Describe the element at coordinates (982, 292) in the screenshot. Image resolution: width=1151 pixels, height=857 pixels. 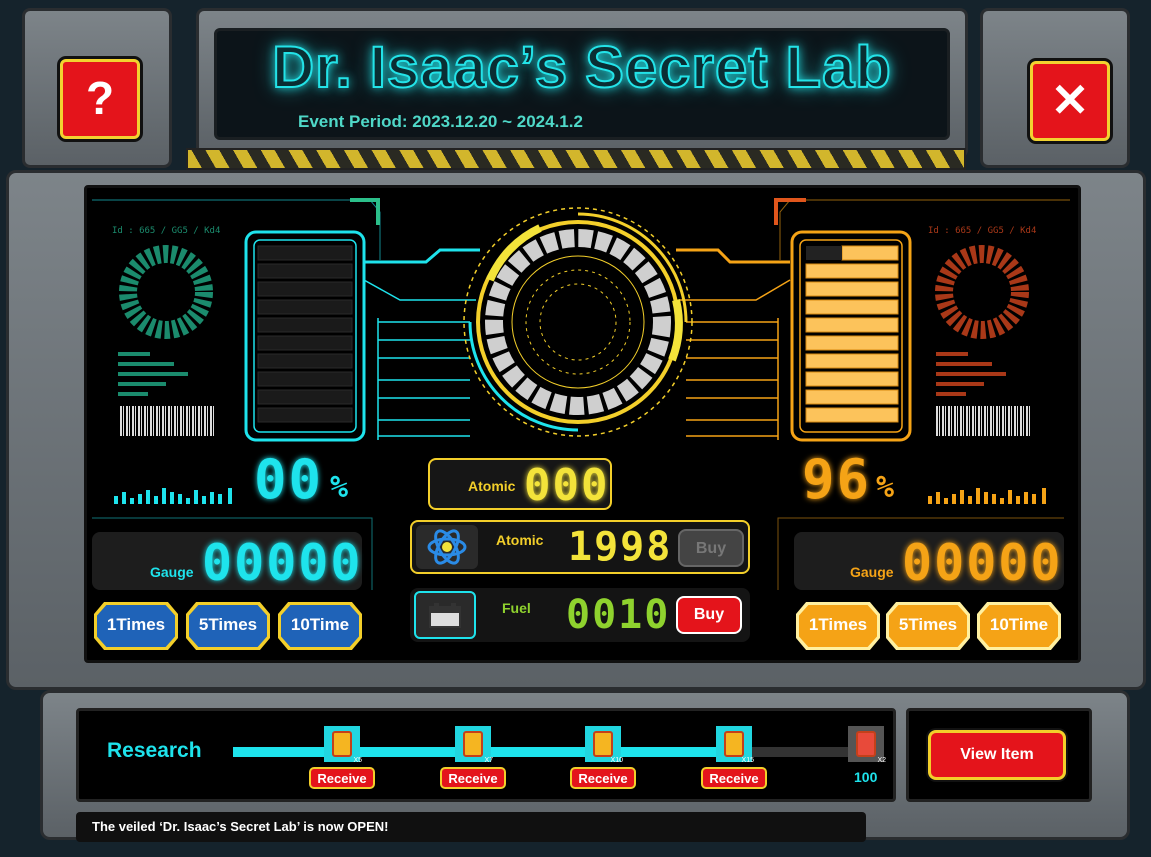
I see `right-ring` at that location.